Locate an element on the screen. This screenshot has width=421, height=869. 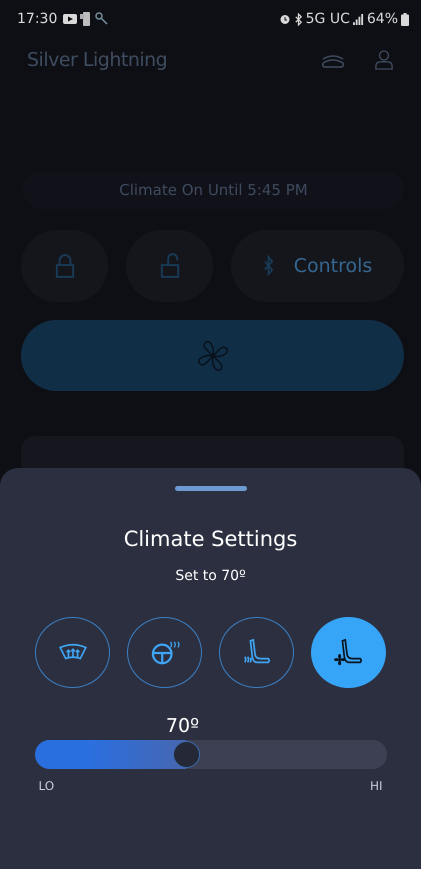
vehicle-name: Silver Lightning is located at coordinates (97, 60).